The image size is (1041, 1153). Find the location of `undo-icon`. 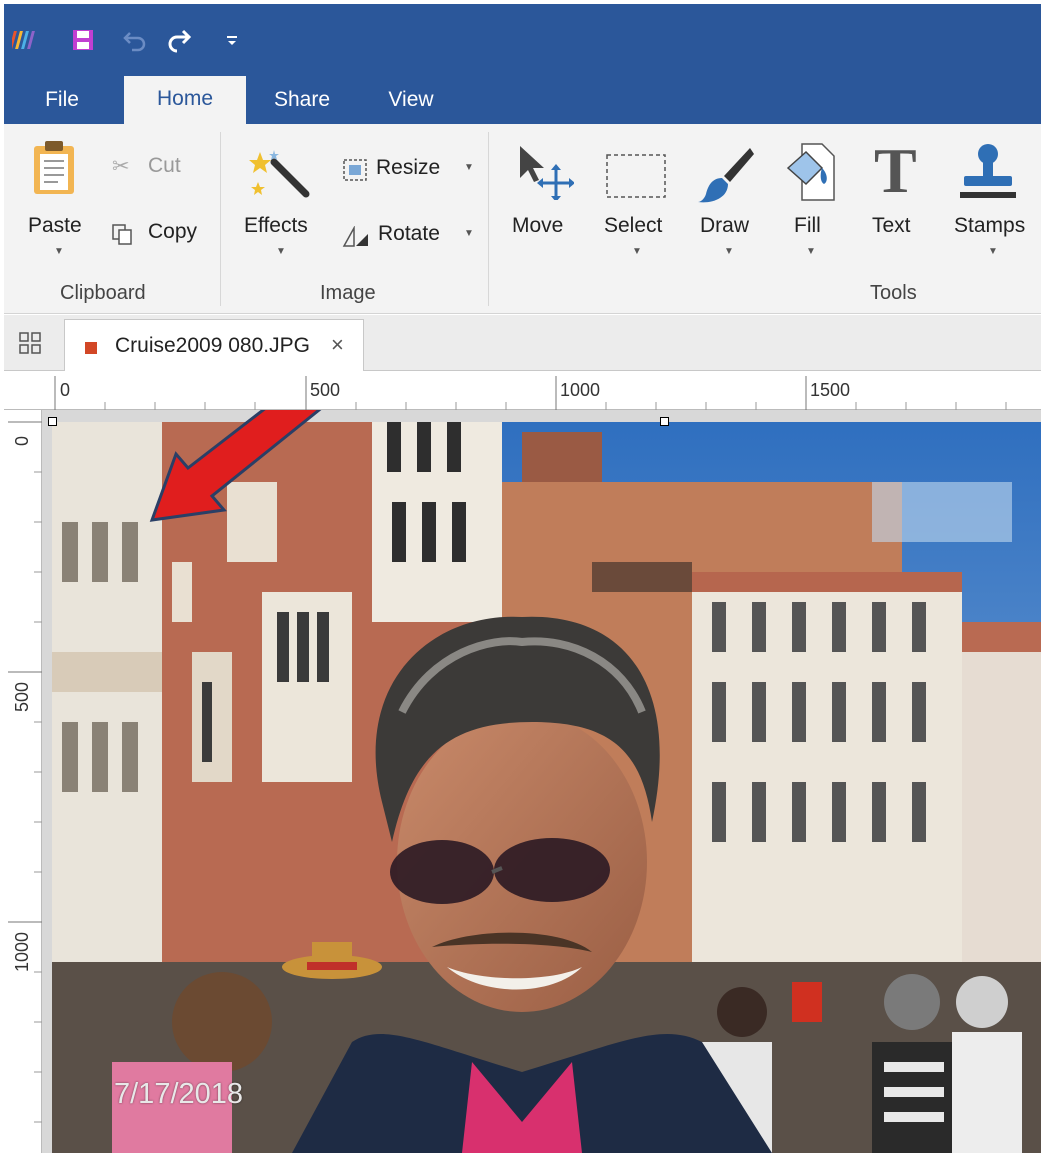

undo-icon is located at coordinates (135, 40).